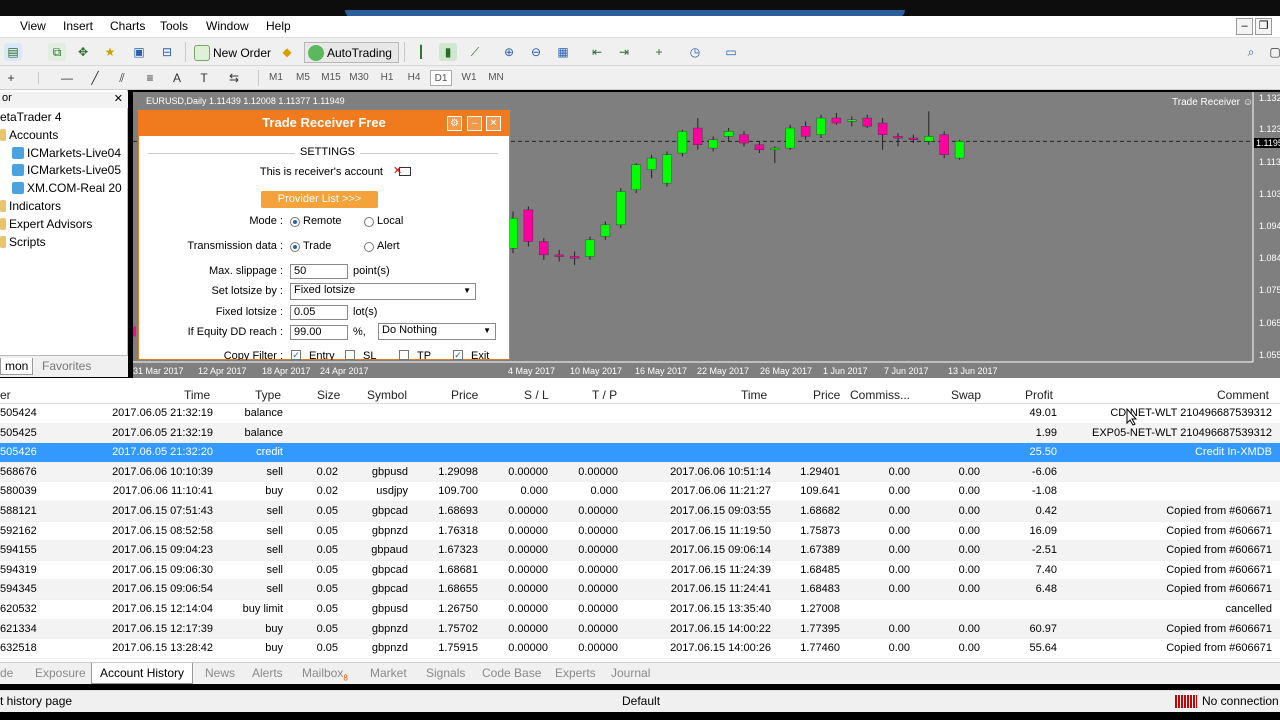  What do you see at coordinates (276, 78) in the screenshot?
I see `tf-m1: M1` at bounding box center [276, 78].